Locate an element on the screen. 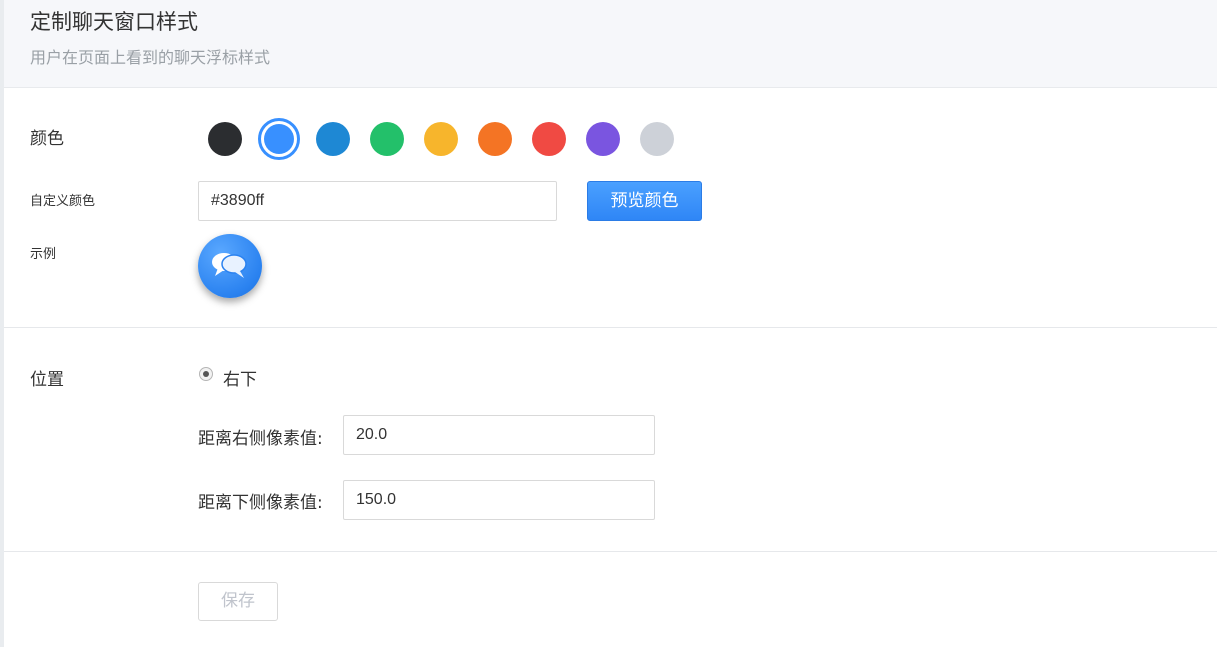 This screenshot has width=1217, height=647. bottom-offset-input: 150.0 is located at coordinates (499, 500).